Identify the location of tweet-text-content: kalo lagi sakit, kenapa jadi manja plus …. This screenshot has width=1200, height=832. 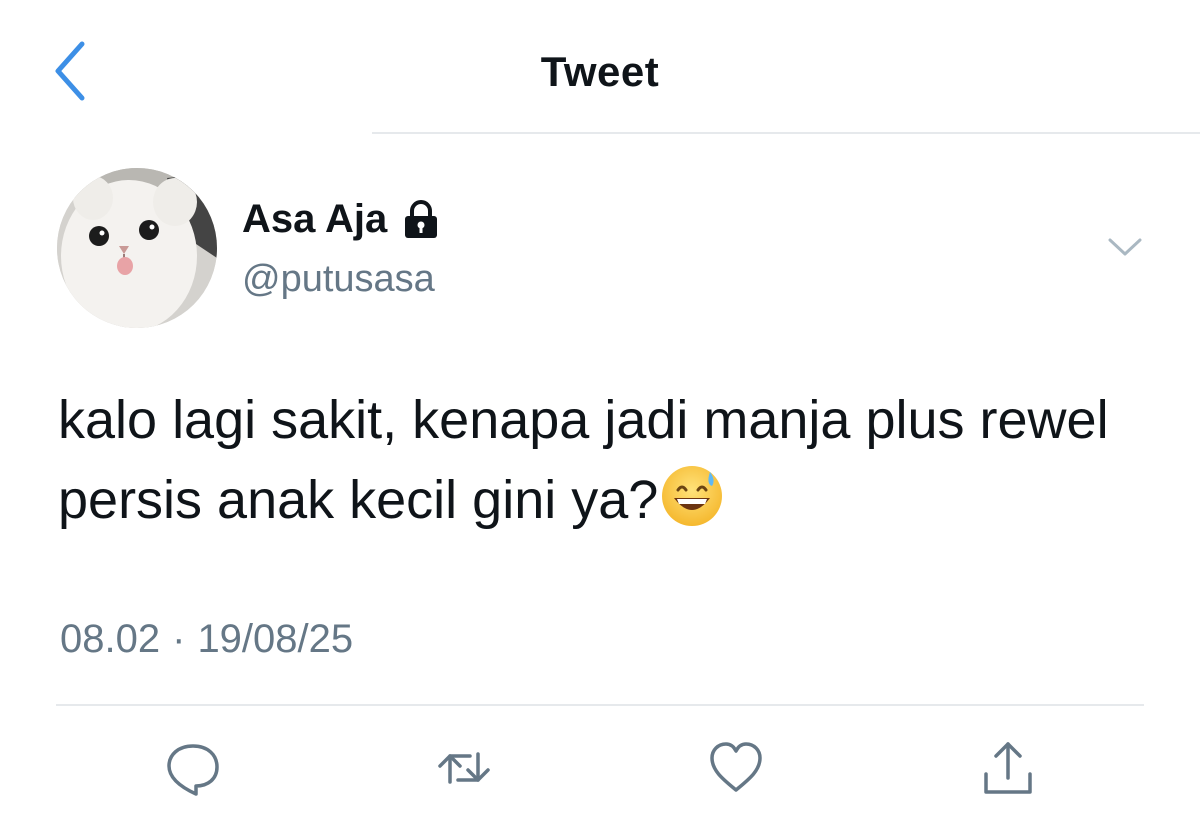
(583, 460).